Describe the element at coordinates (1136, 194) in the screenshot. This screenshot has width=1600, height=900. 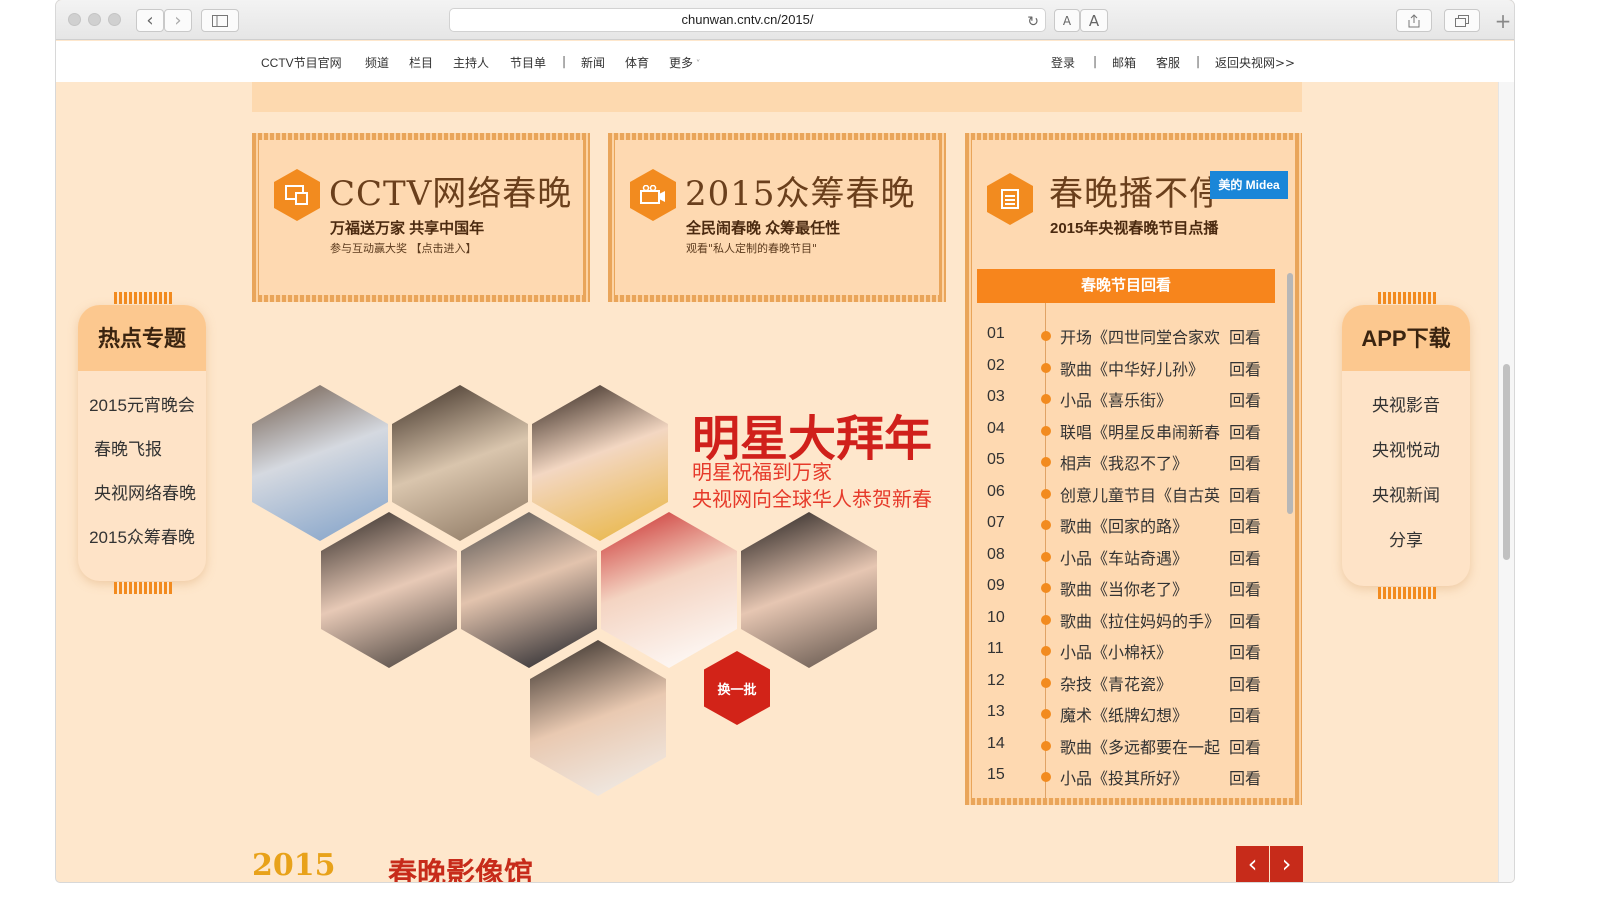
I see `card-title: 春晚播不停` at that location.